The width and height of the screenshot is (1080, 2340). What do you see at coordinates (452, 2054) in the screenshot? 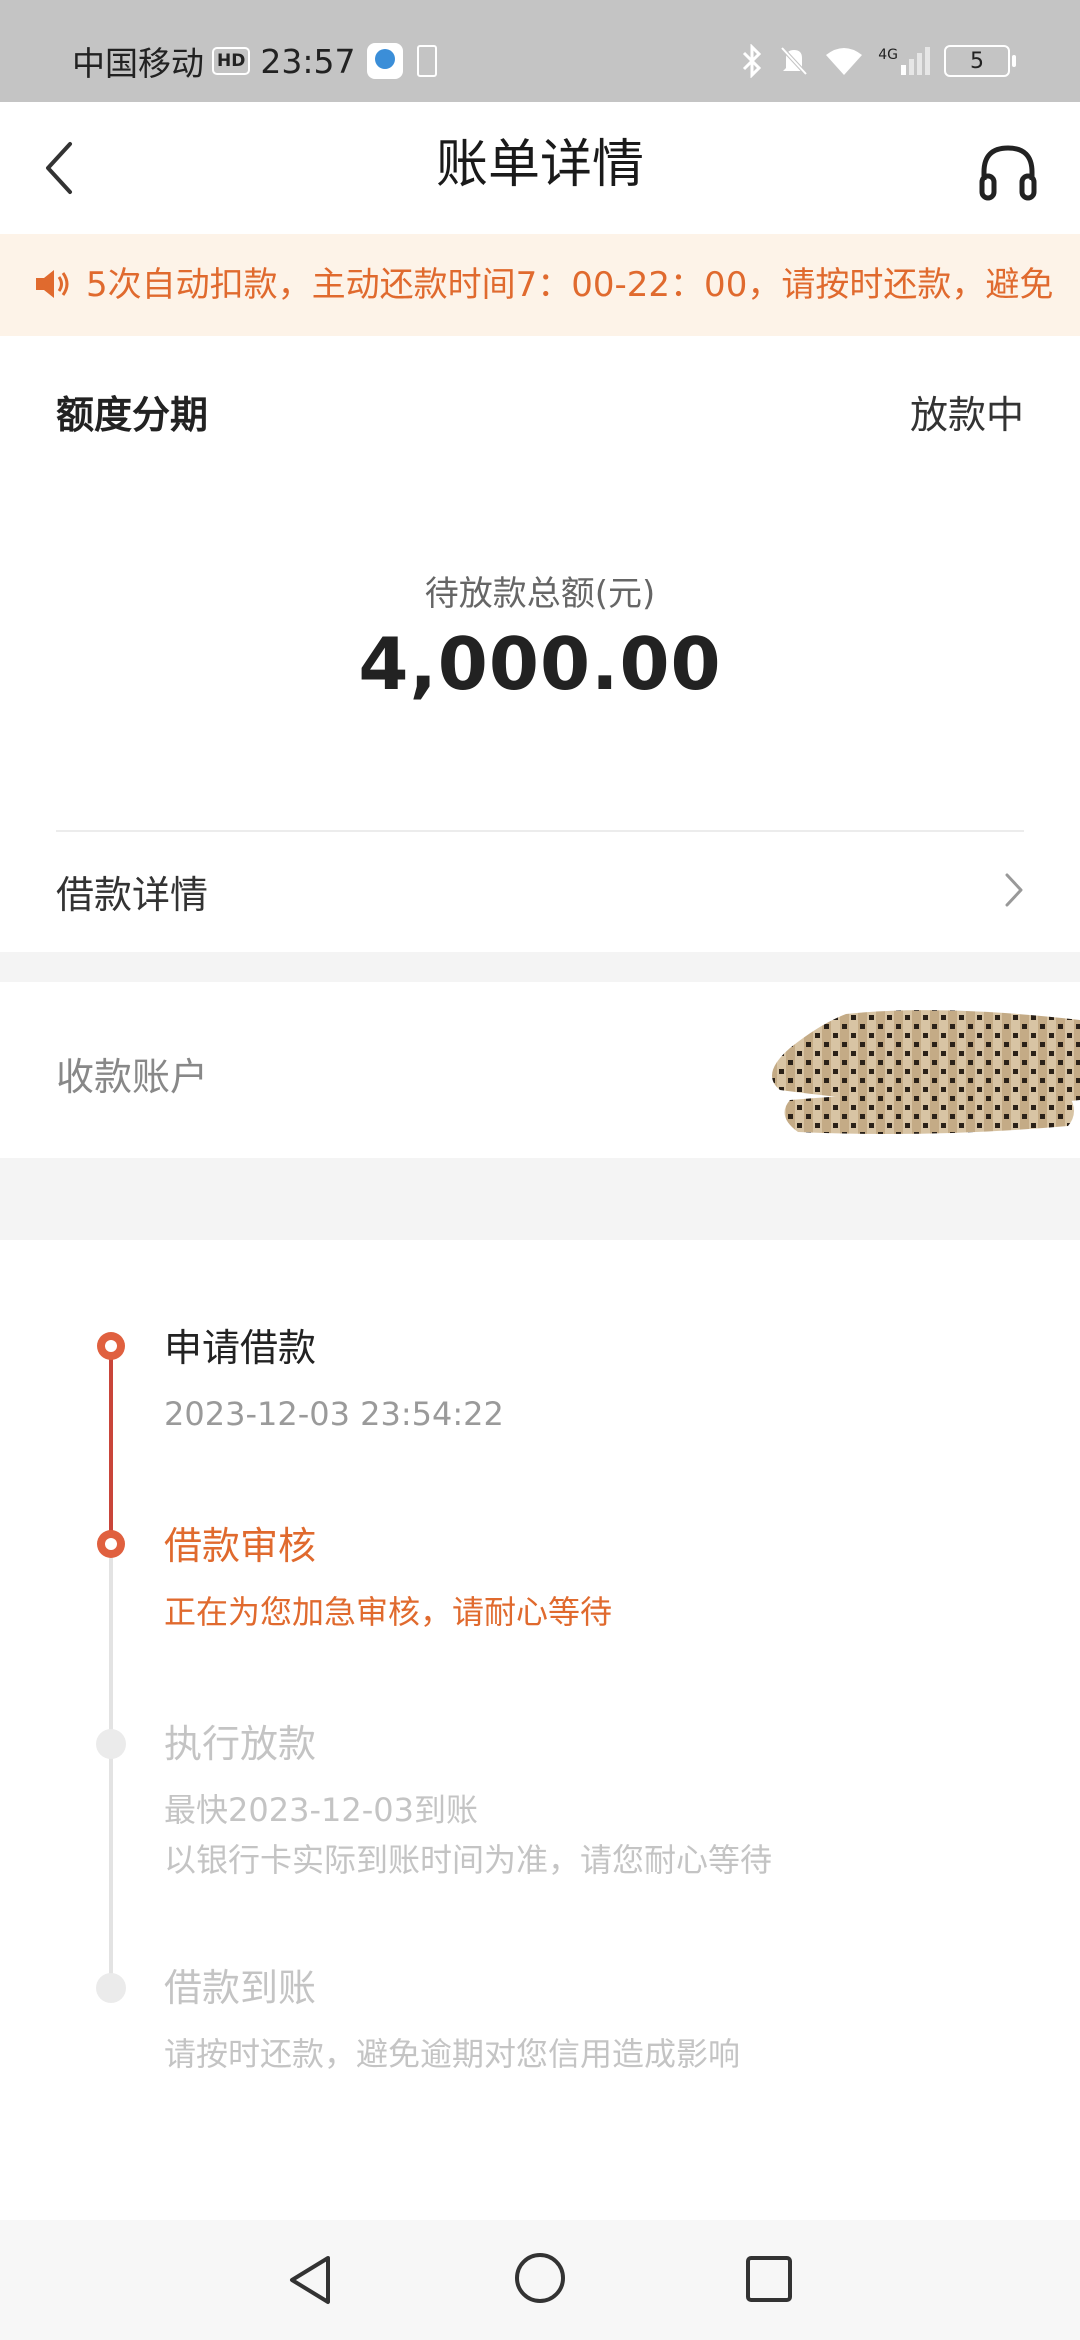
I see `step-arrive-note: 请按时还款，避免逾期对您信用造成影响` at bounding box center [452, 2054].